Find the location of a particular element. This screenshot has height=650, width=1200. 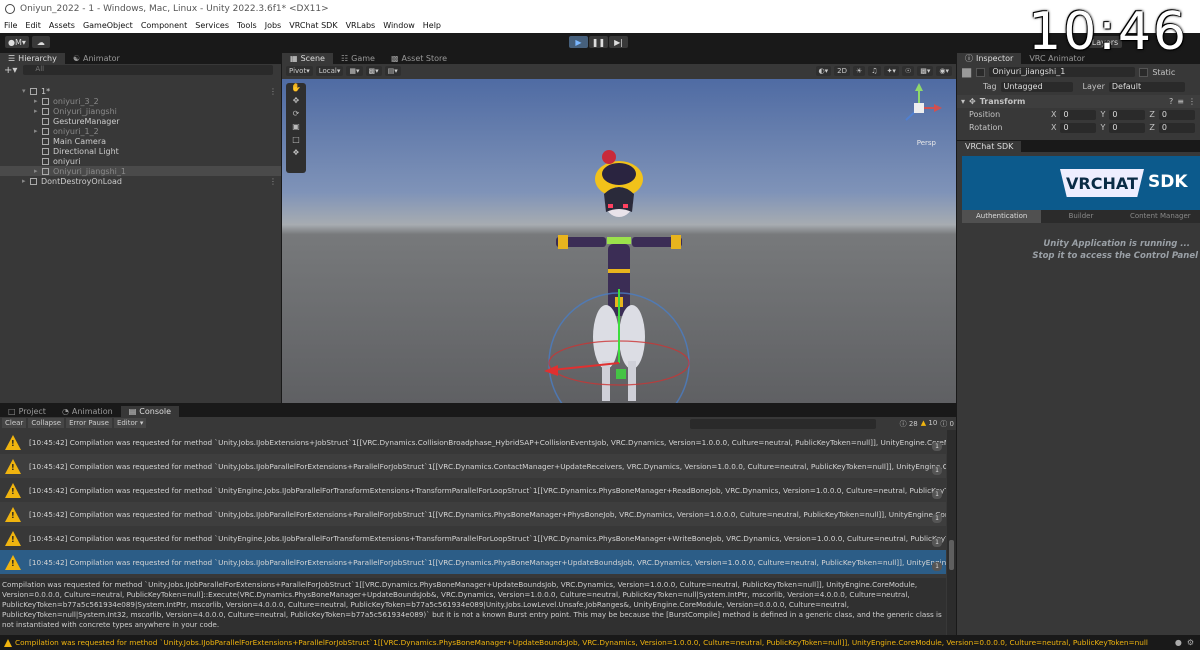

menu-vrchat-sdk: VRChat SDK is located at coordinates (313, 25).